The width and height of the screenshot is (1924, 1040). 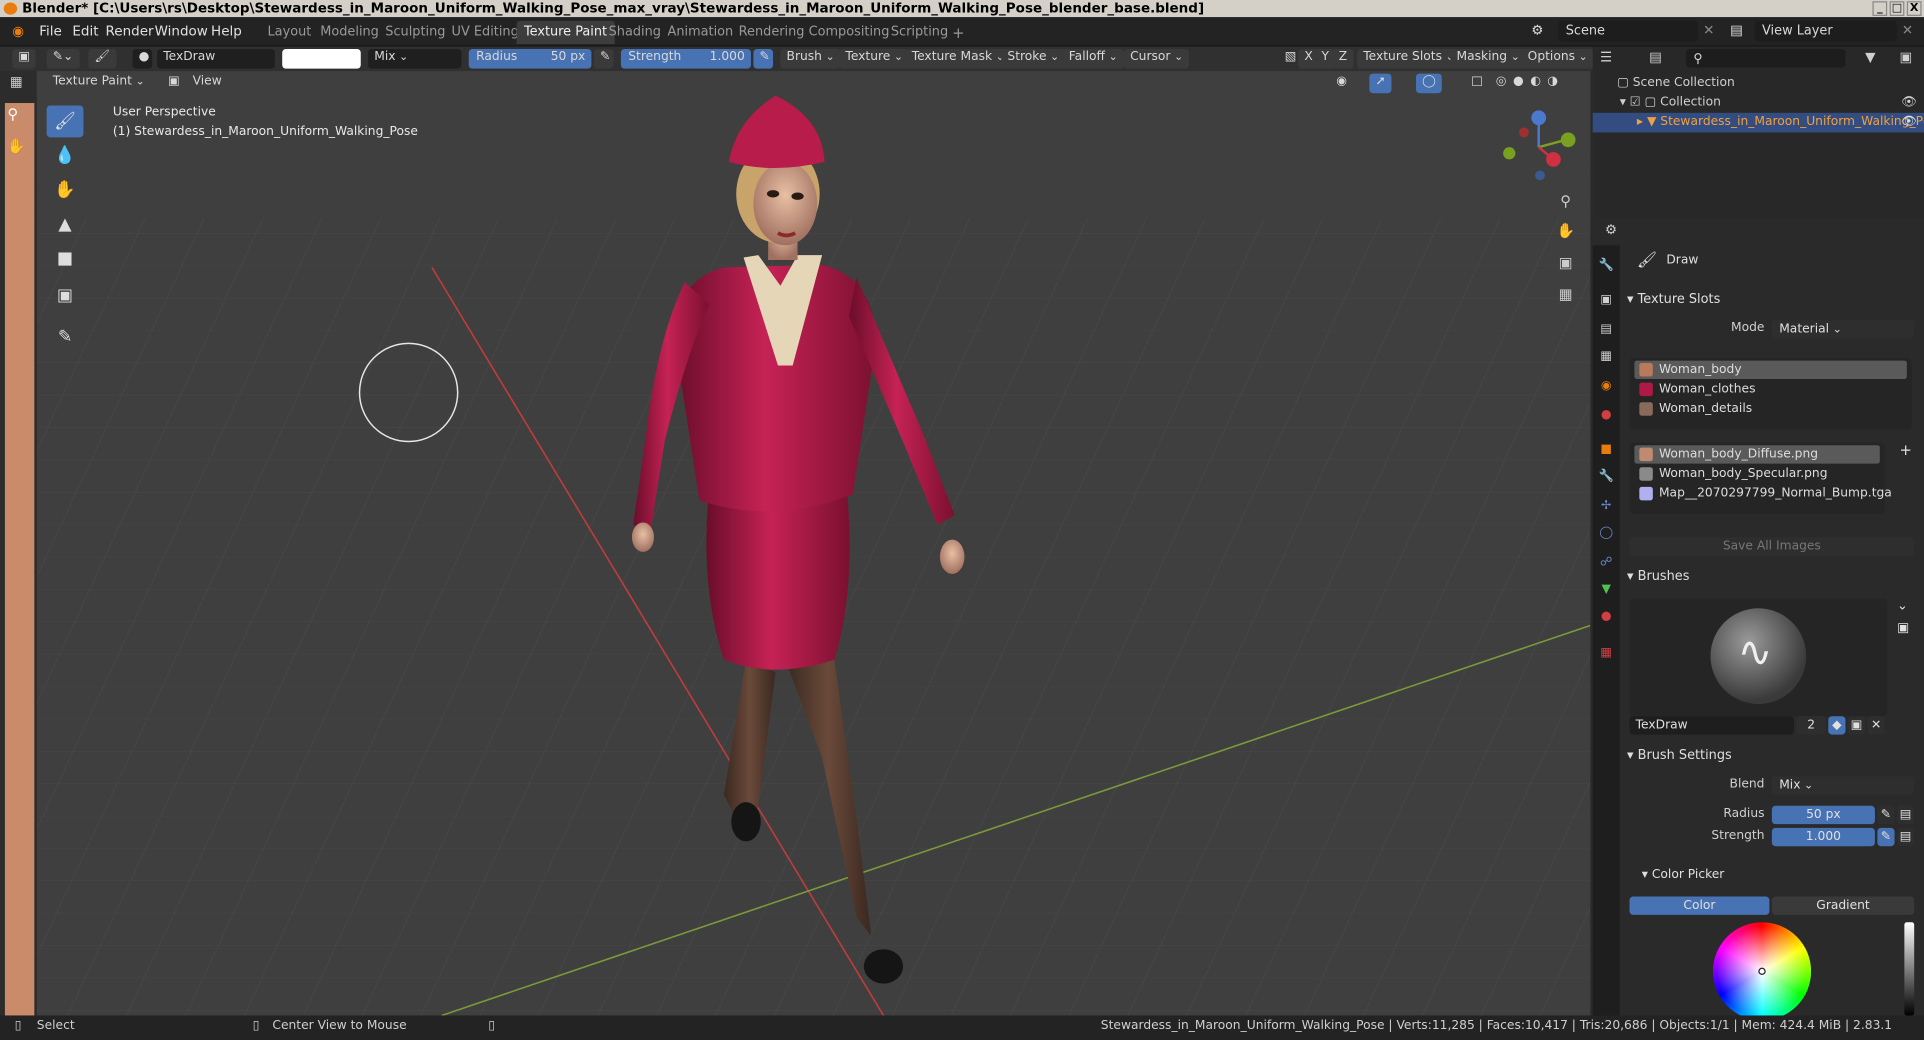 I want to click on brush-color-swatch, so click(x=321, y=59).